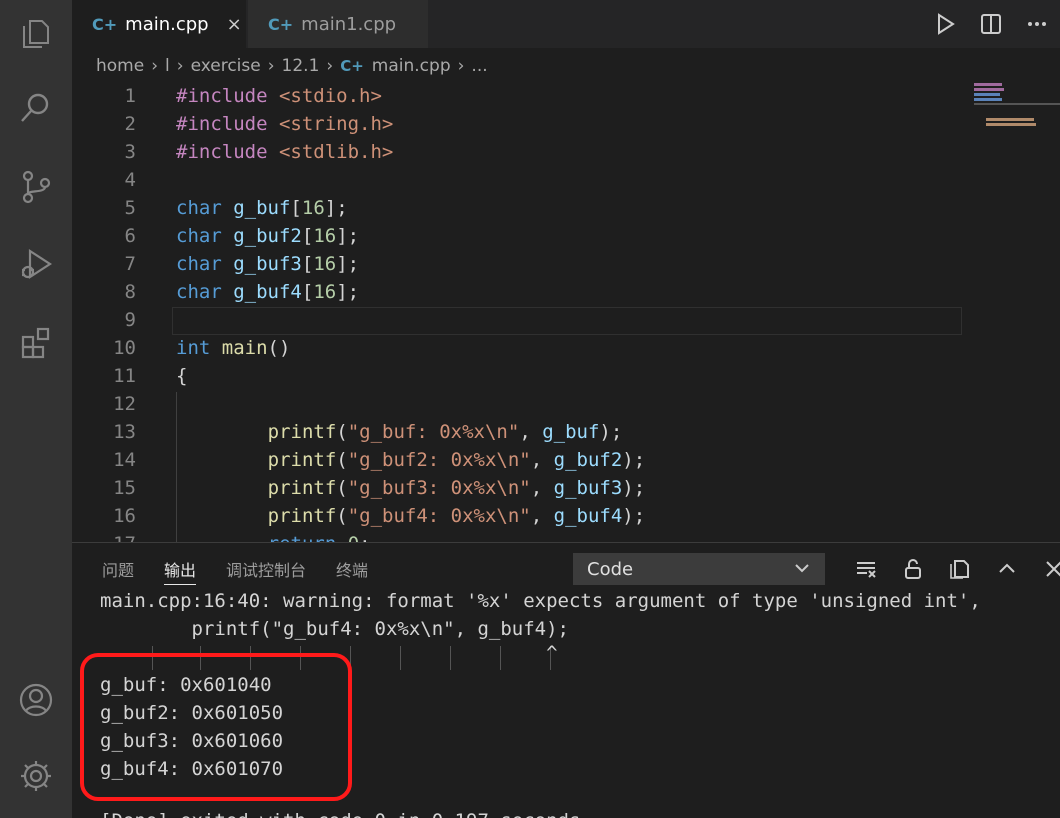 This screenshot has width=1060, height=818. Describe the element at coordinates (36, 700) in the screenshot. I see `account-icon` at that location.